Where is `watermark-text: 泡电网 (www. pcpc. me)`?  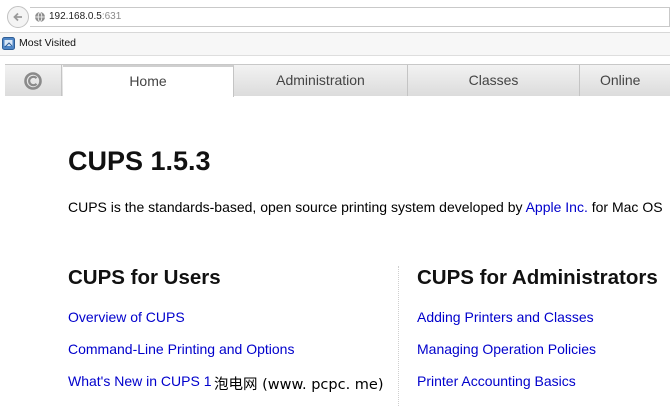
watermark-text: 泡电网 (www. pcpc. me) is located at coordinates (299, 383).